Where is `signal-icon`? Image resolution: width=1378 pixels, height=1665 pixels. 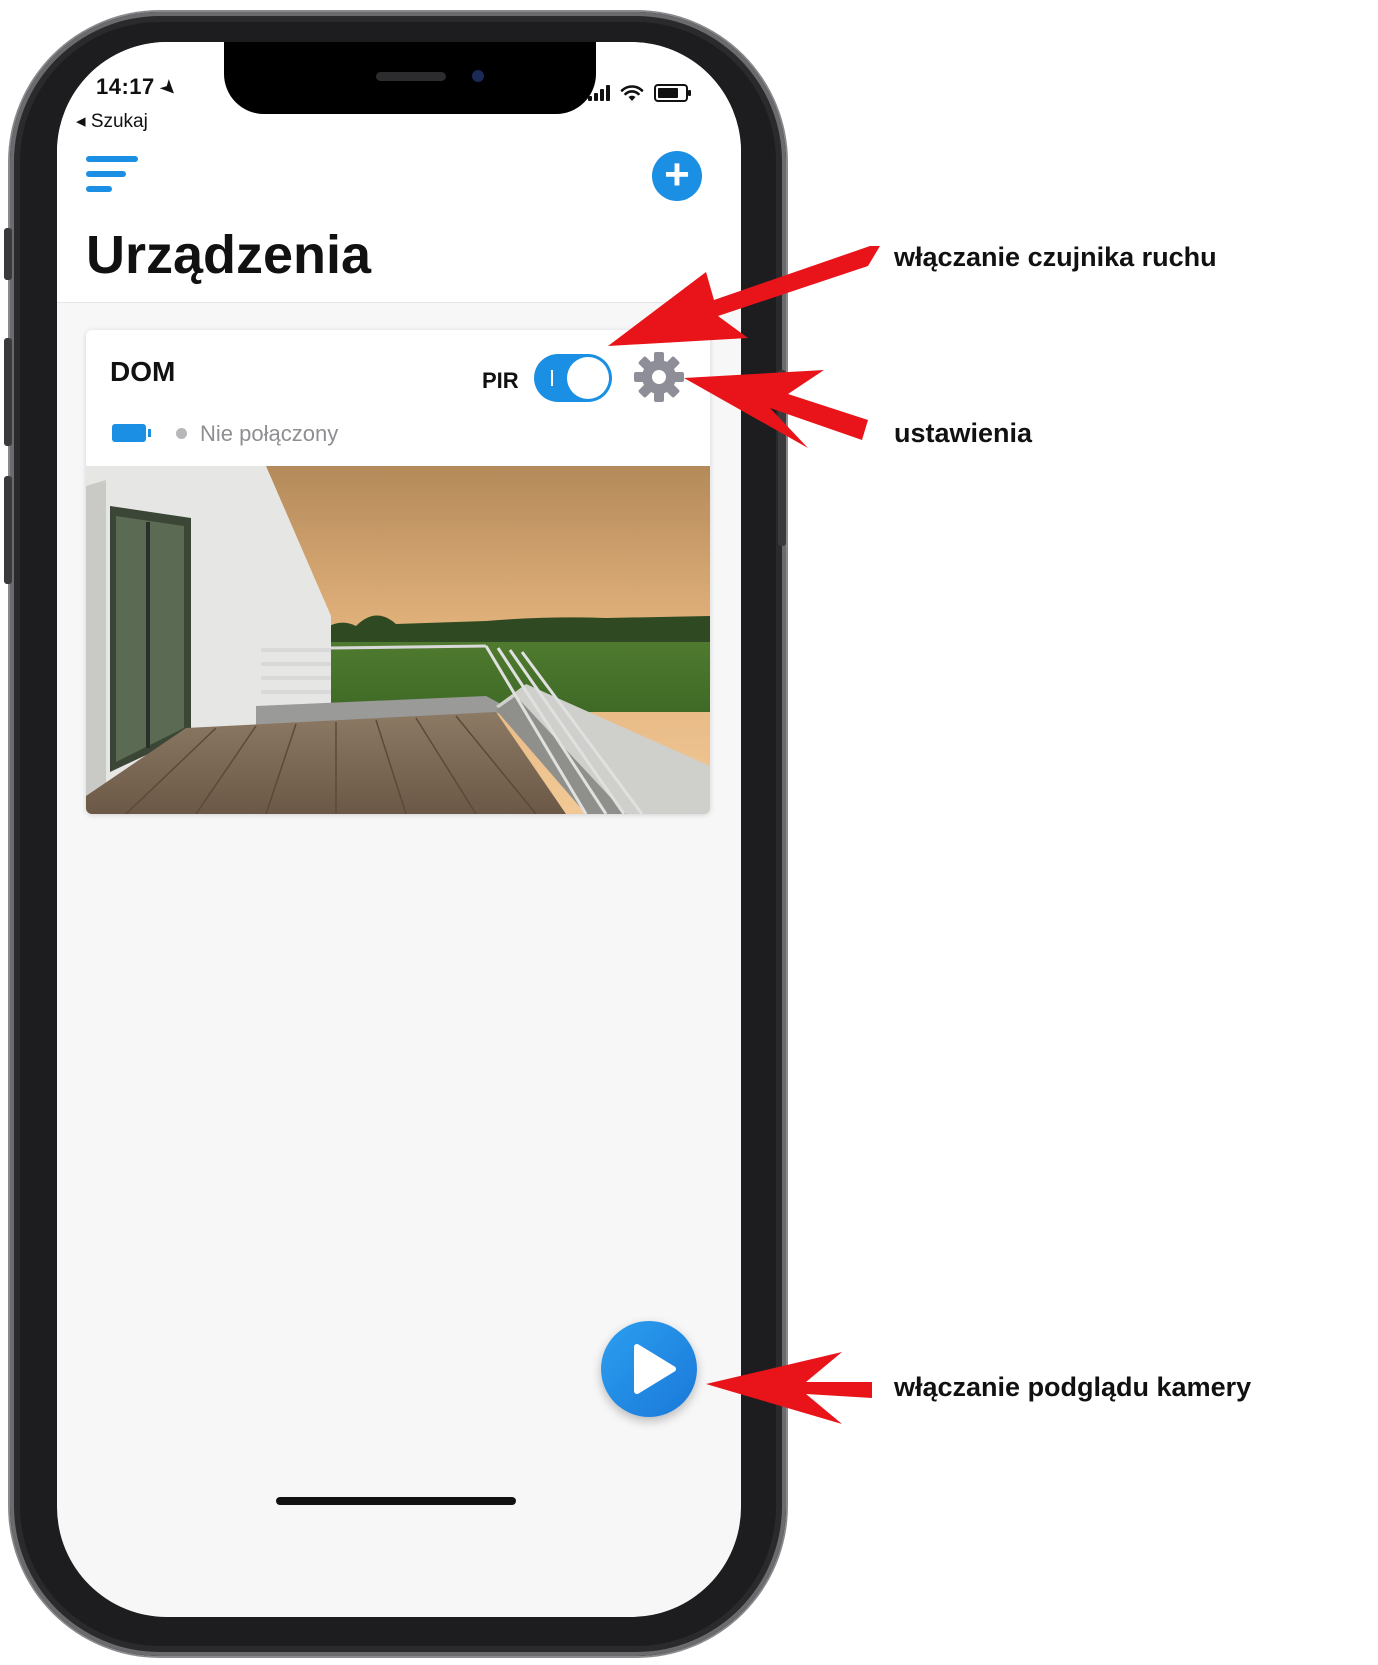
signal-icon is located at coordinates (599, 93).